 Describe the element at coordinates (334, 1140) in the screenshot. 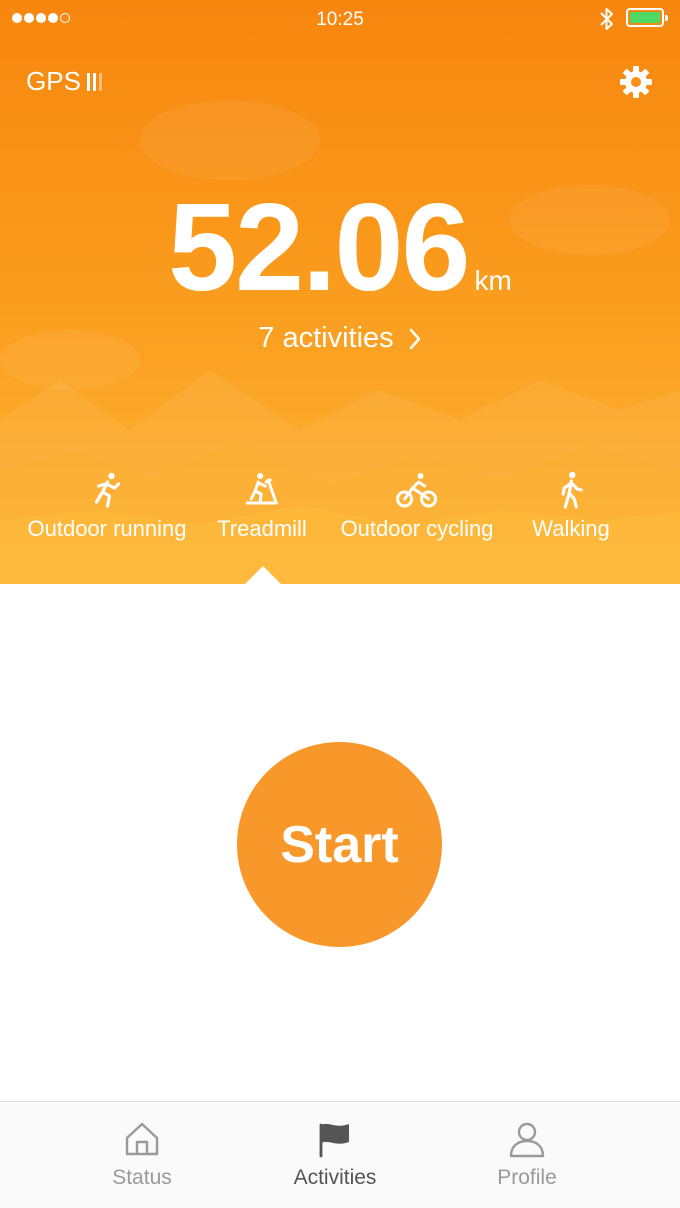

I see `flag-icon` at that location.